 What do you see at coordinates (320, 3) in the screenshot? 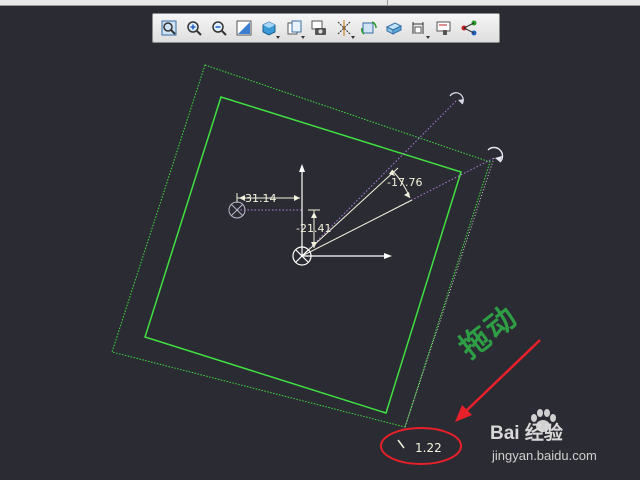
I see `window-top-edge` at bounding box center [320, 3].